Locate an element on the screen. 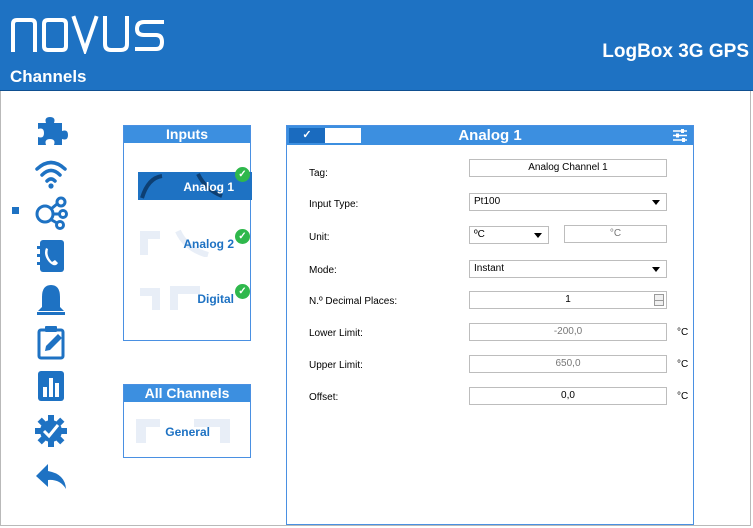  decimal-places-value: 1 is located at coordinates (568, 299).